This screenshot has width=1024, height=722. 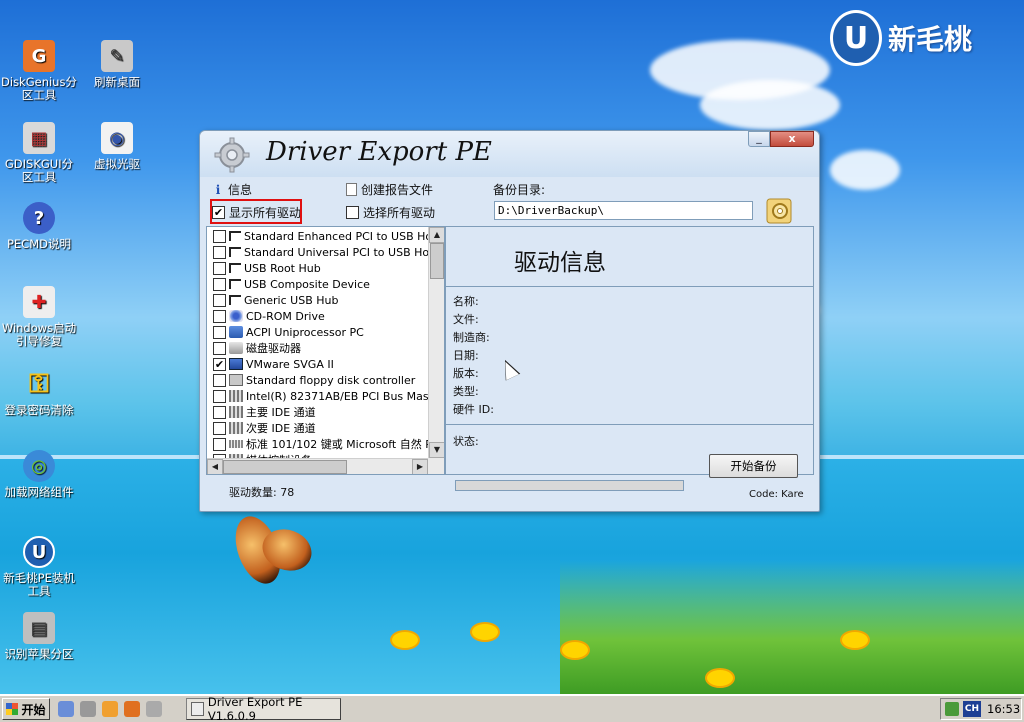 I want to click on vertical-scrollbar: ▲ ▼, so click(x=436, y=342).